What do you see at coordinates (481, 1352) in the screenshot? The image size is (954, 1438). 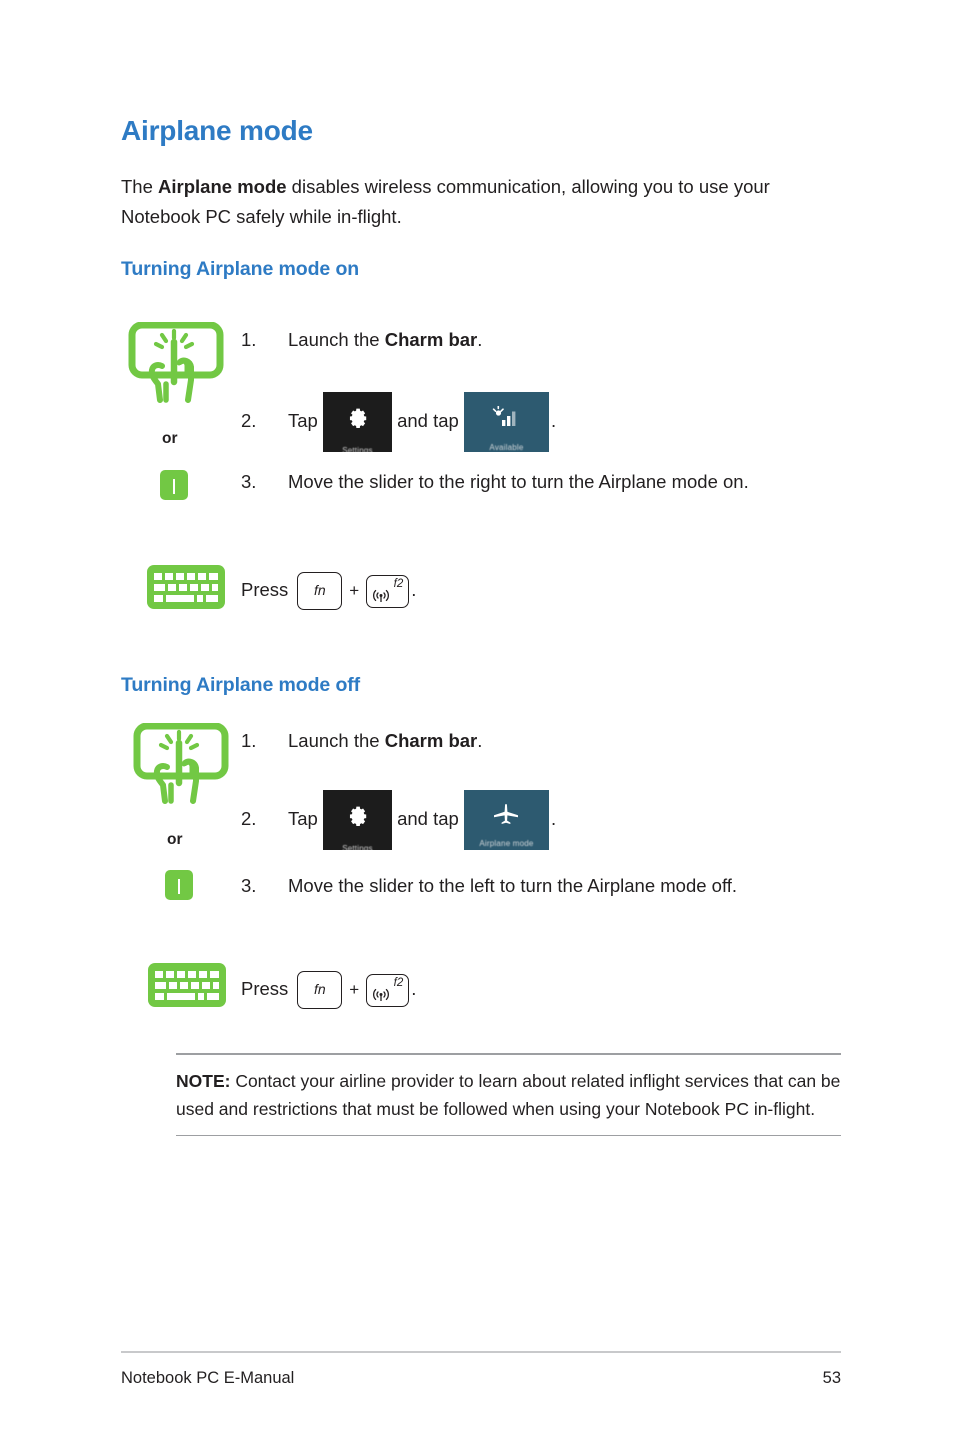 I see `footer-divider` at bounding box center [481, 1352].